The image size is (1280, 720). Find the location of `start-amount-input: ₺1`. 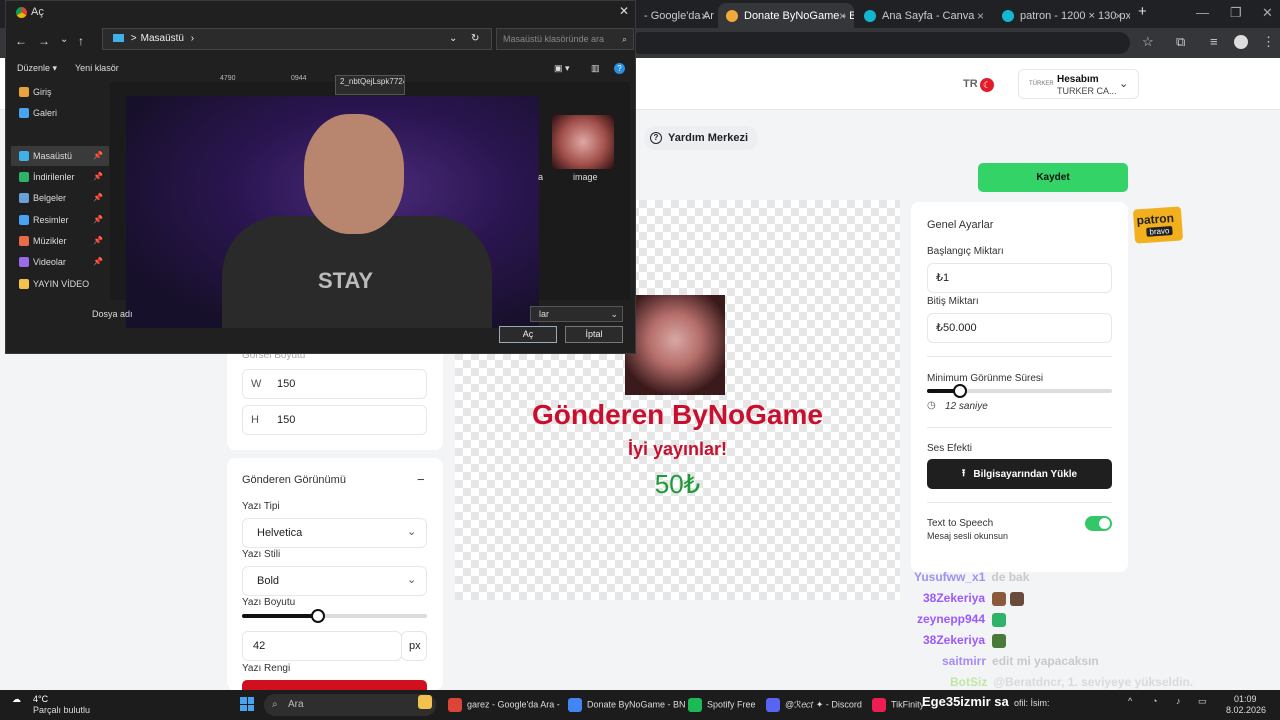

start-amount-input: ₺1 is located at coordinates (1019, 278).